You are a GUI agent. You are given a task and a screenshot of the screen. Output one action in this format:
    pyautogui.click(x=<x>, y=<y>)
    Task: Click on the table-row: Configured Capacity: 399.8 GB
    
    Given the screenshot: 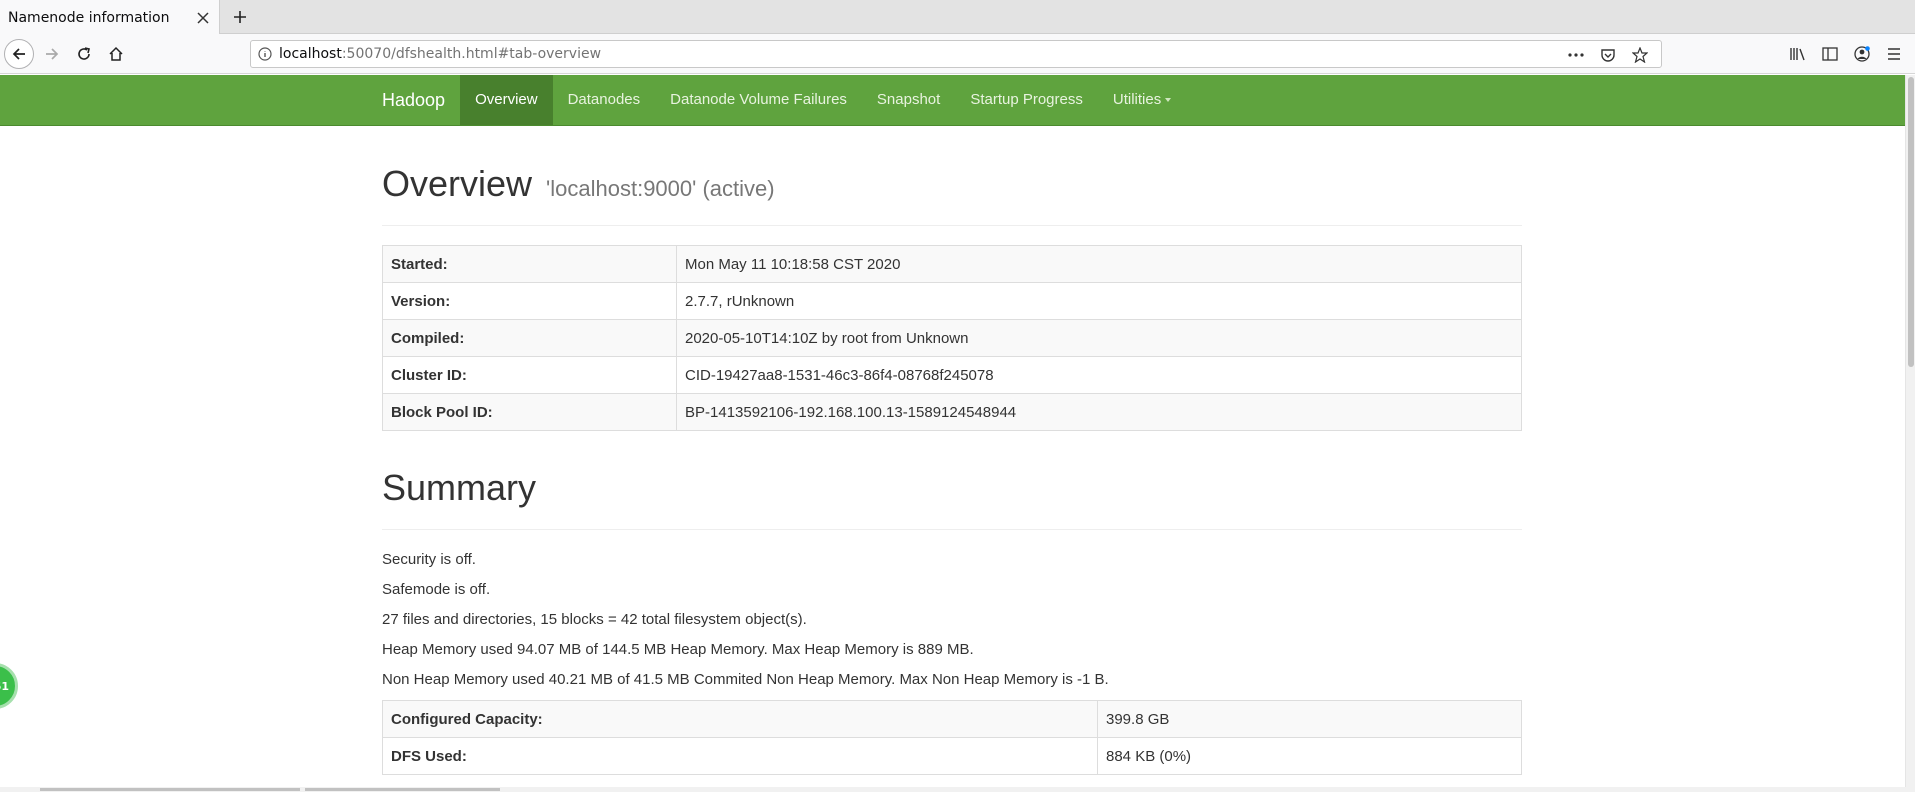 What is the action you would take?
    pyautogui.click(x=952, y=719)
    